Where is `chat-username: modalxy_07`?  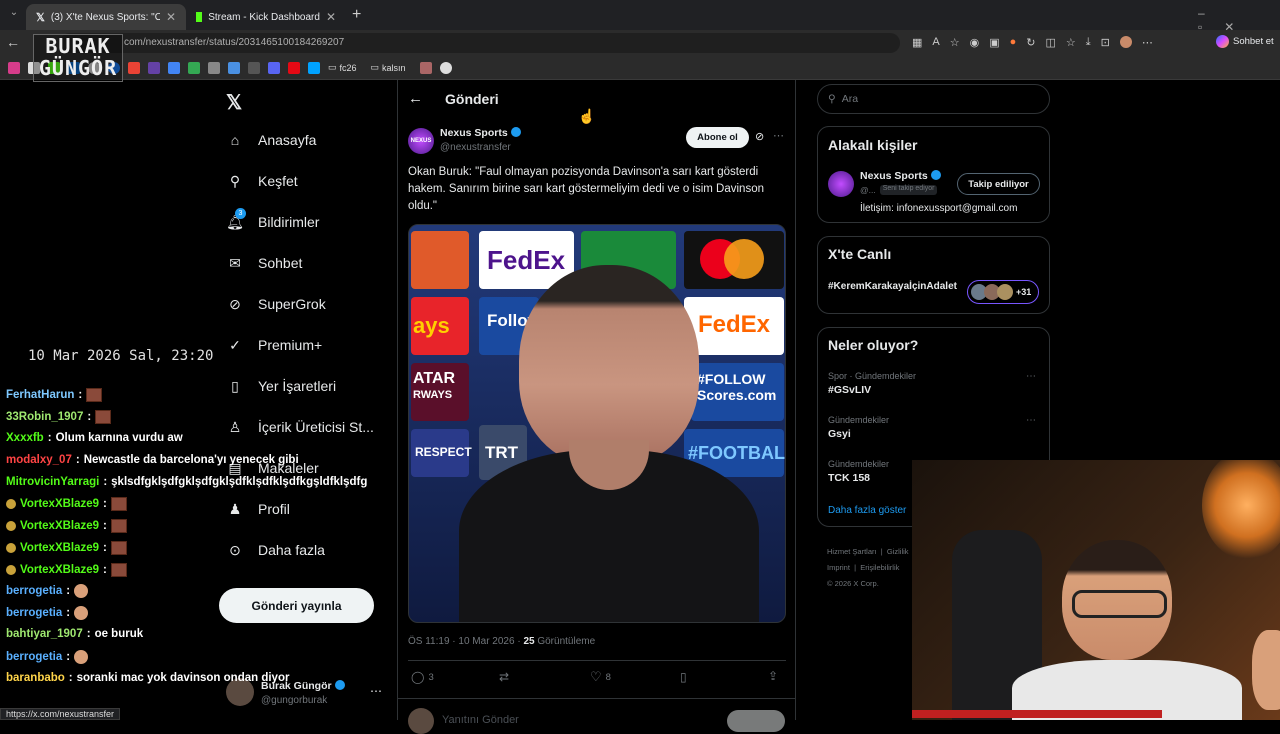
chat-username: modalxy_07 is located at coordinates (39, 460).